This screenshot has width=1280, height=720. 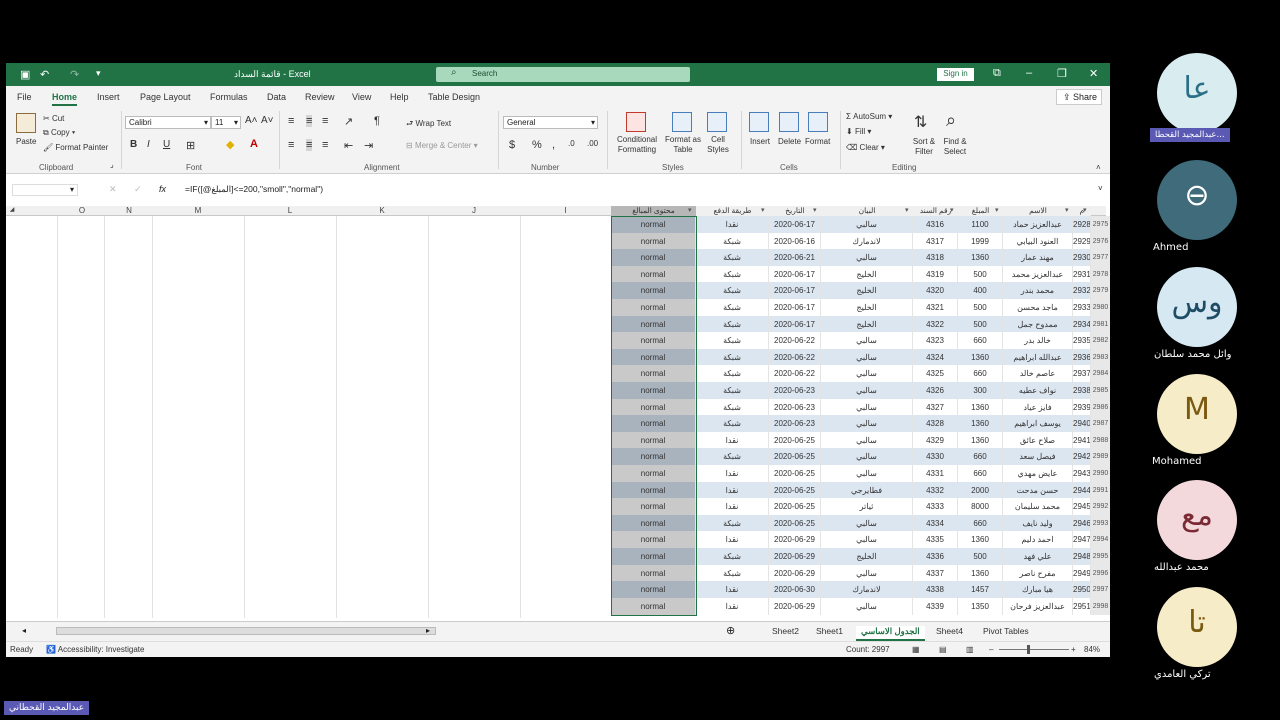 What do you see at coordinates (291, 145) in the screenshot?
I see `align-left-icon: ≡` at bounding box center [291, 145].